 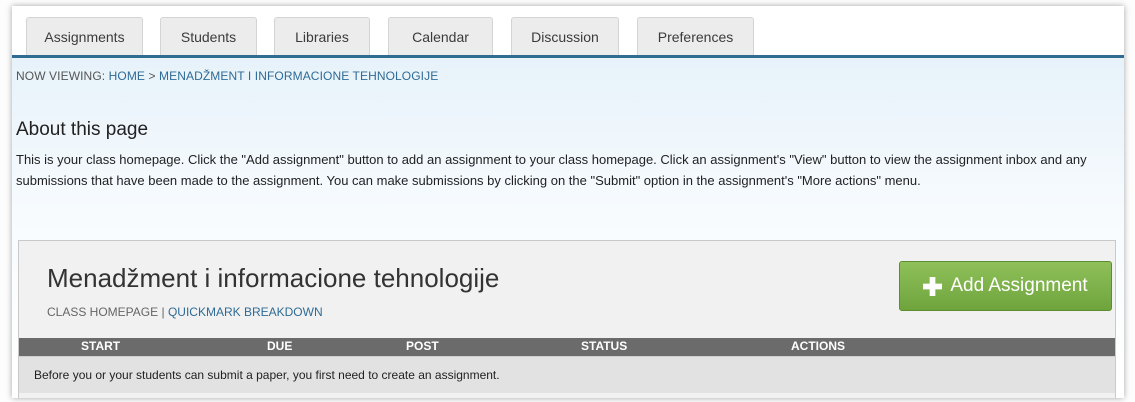 I want to click on column-status: STATUS, so click(x=604, y=346).